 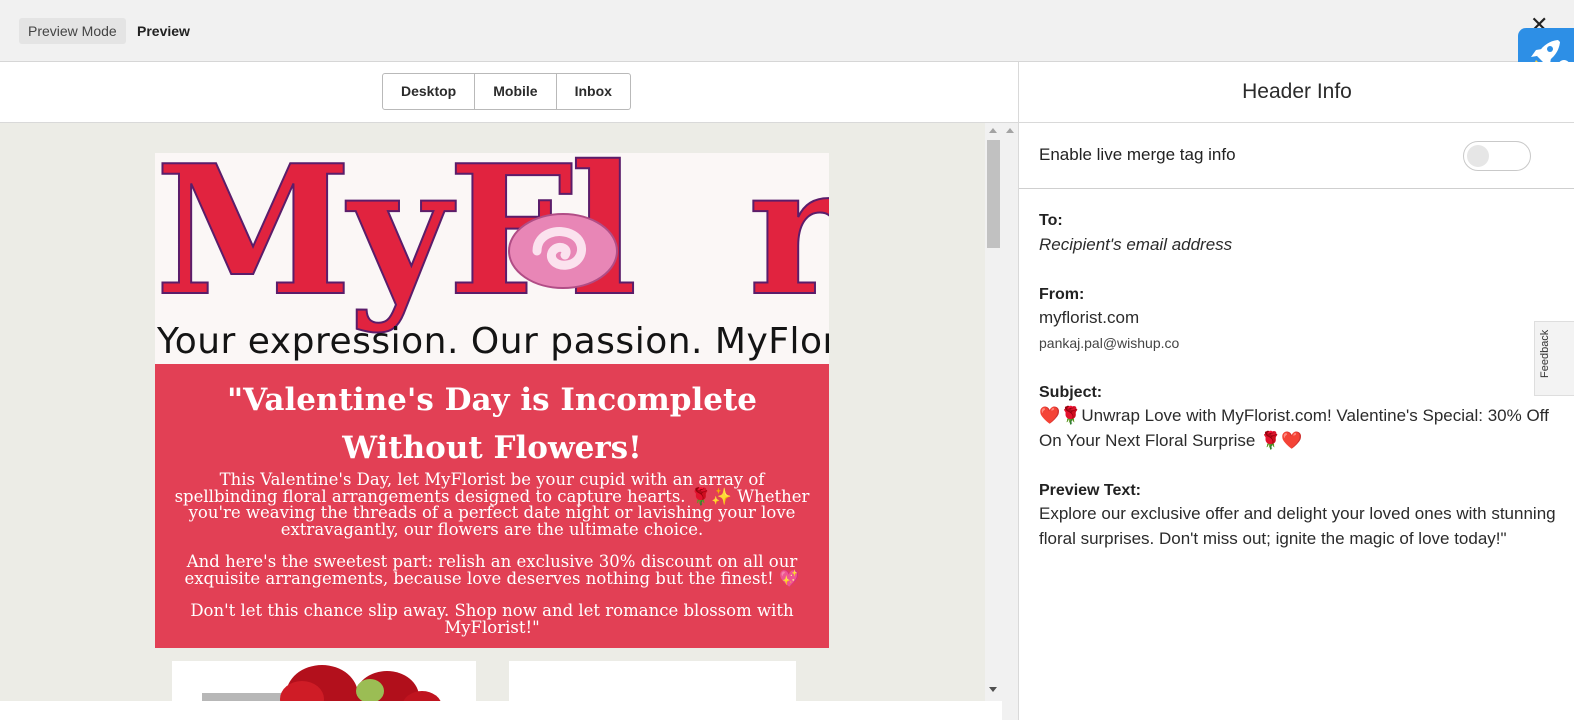 I want to click on from-email: pankaj.pal@wishup.co, so click(x=1109, y=343).